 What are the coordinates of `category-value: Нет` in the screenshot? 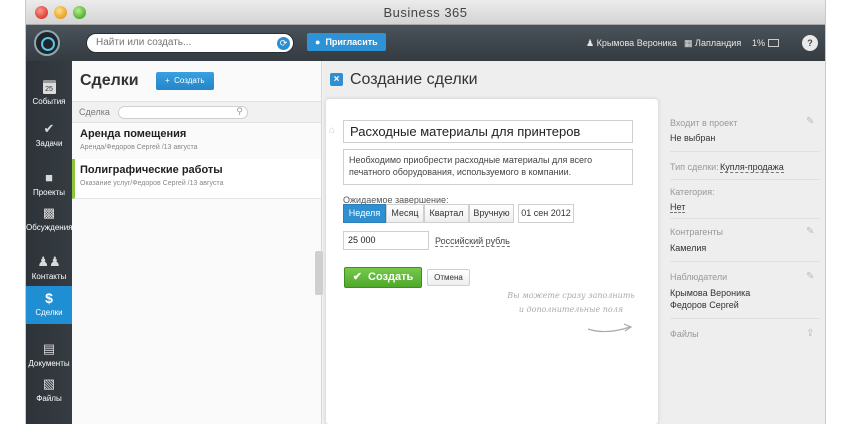 It's located at (678, 207).